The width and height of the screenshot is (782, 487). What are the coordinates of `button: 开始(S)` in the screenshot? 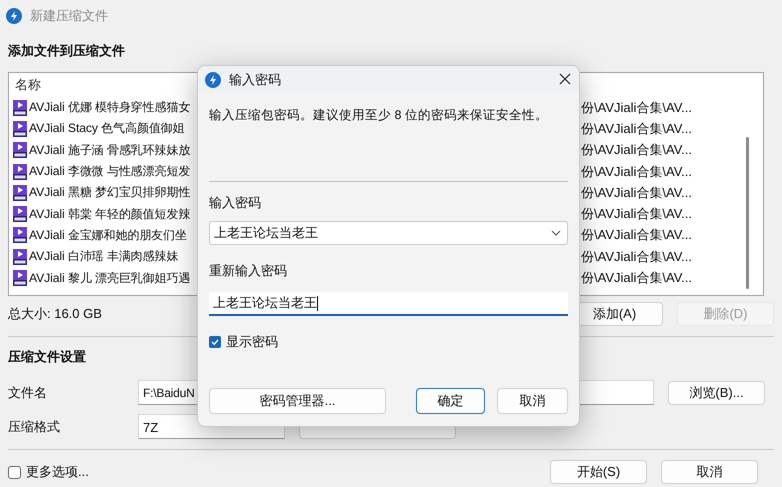 It's located at (598, 472).